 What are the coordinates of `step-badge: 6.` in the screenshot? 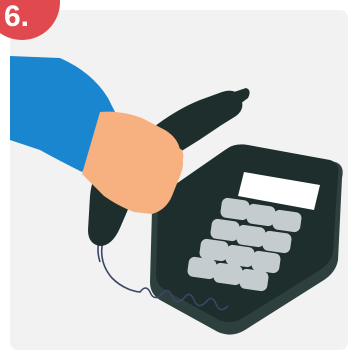 It's located at (30, 20).